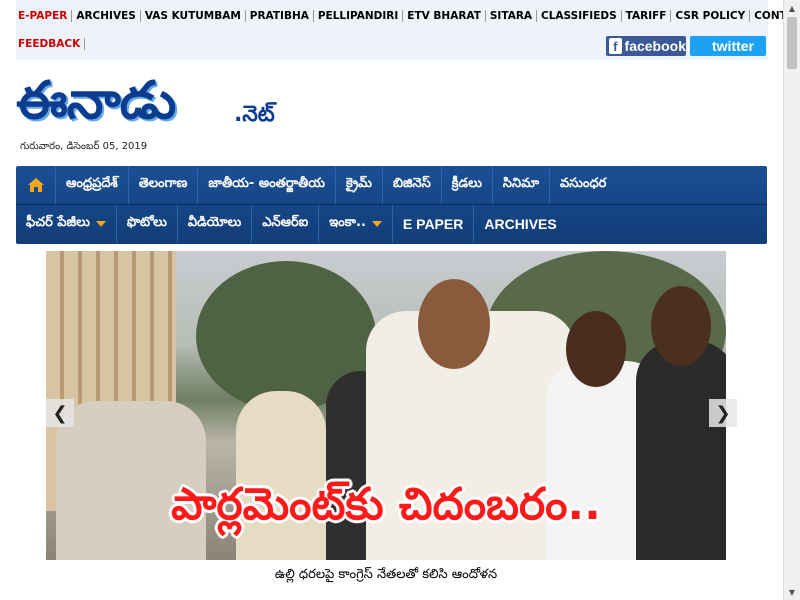 This screenshot has width=800, height=600. Describe the element at coordinates (701, 46) in the screenshot. I see `twitter-bird-icon: ✦` at that location.